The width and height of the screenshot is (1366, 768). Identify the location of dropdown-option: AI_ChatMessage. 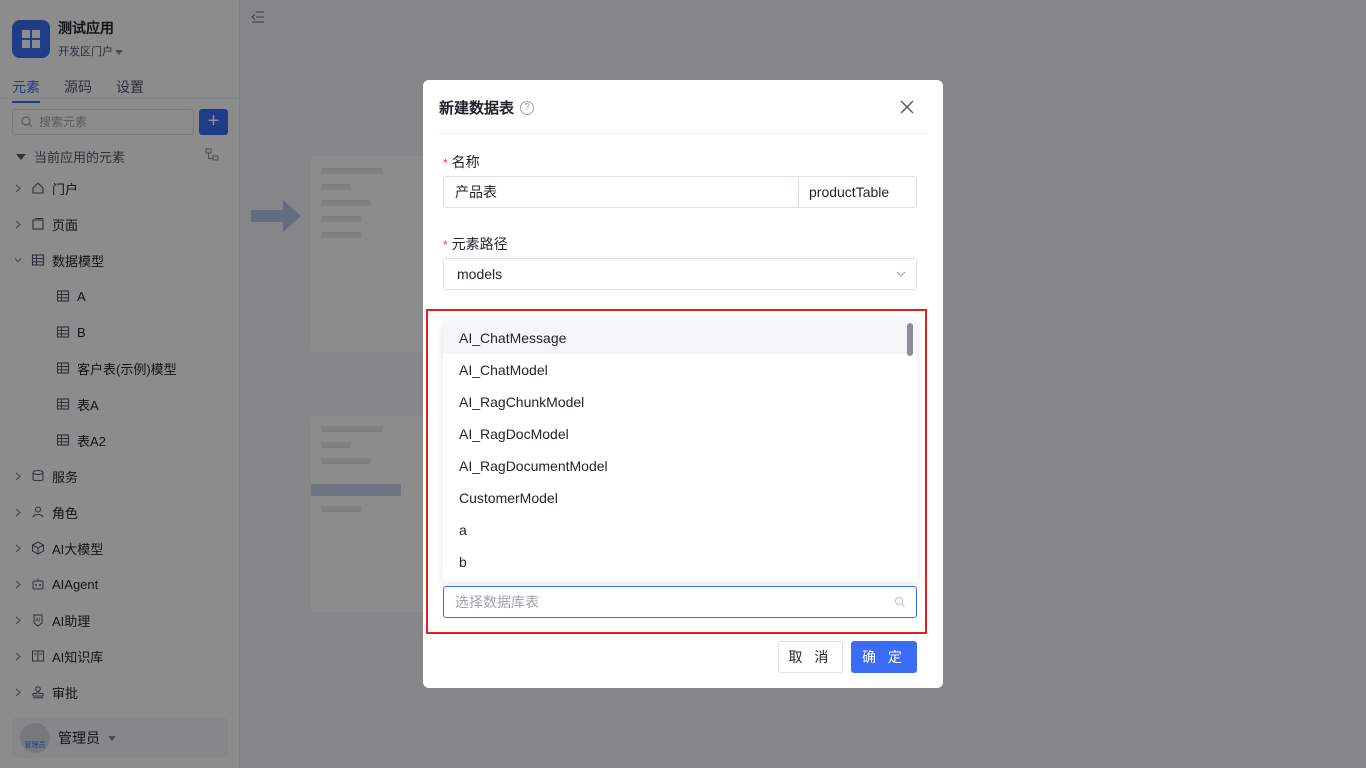
(680, 338).